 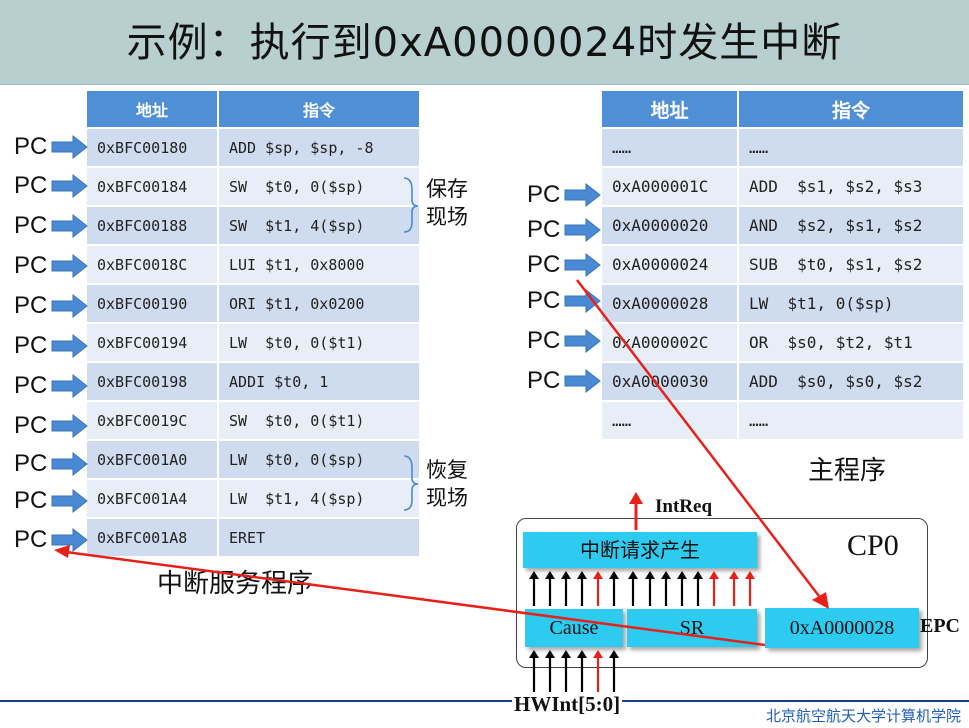 What do you see at coordinates (699, 440) in the screenshot?
I see `epc-save-arrow` at bounding box center [699, 440].